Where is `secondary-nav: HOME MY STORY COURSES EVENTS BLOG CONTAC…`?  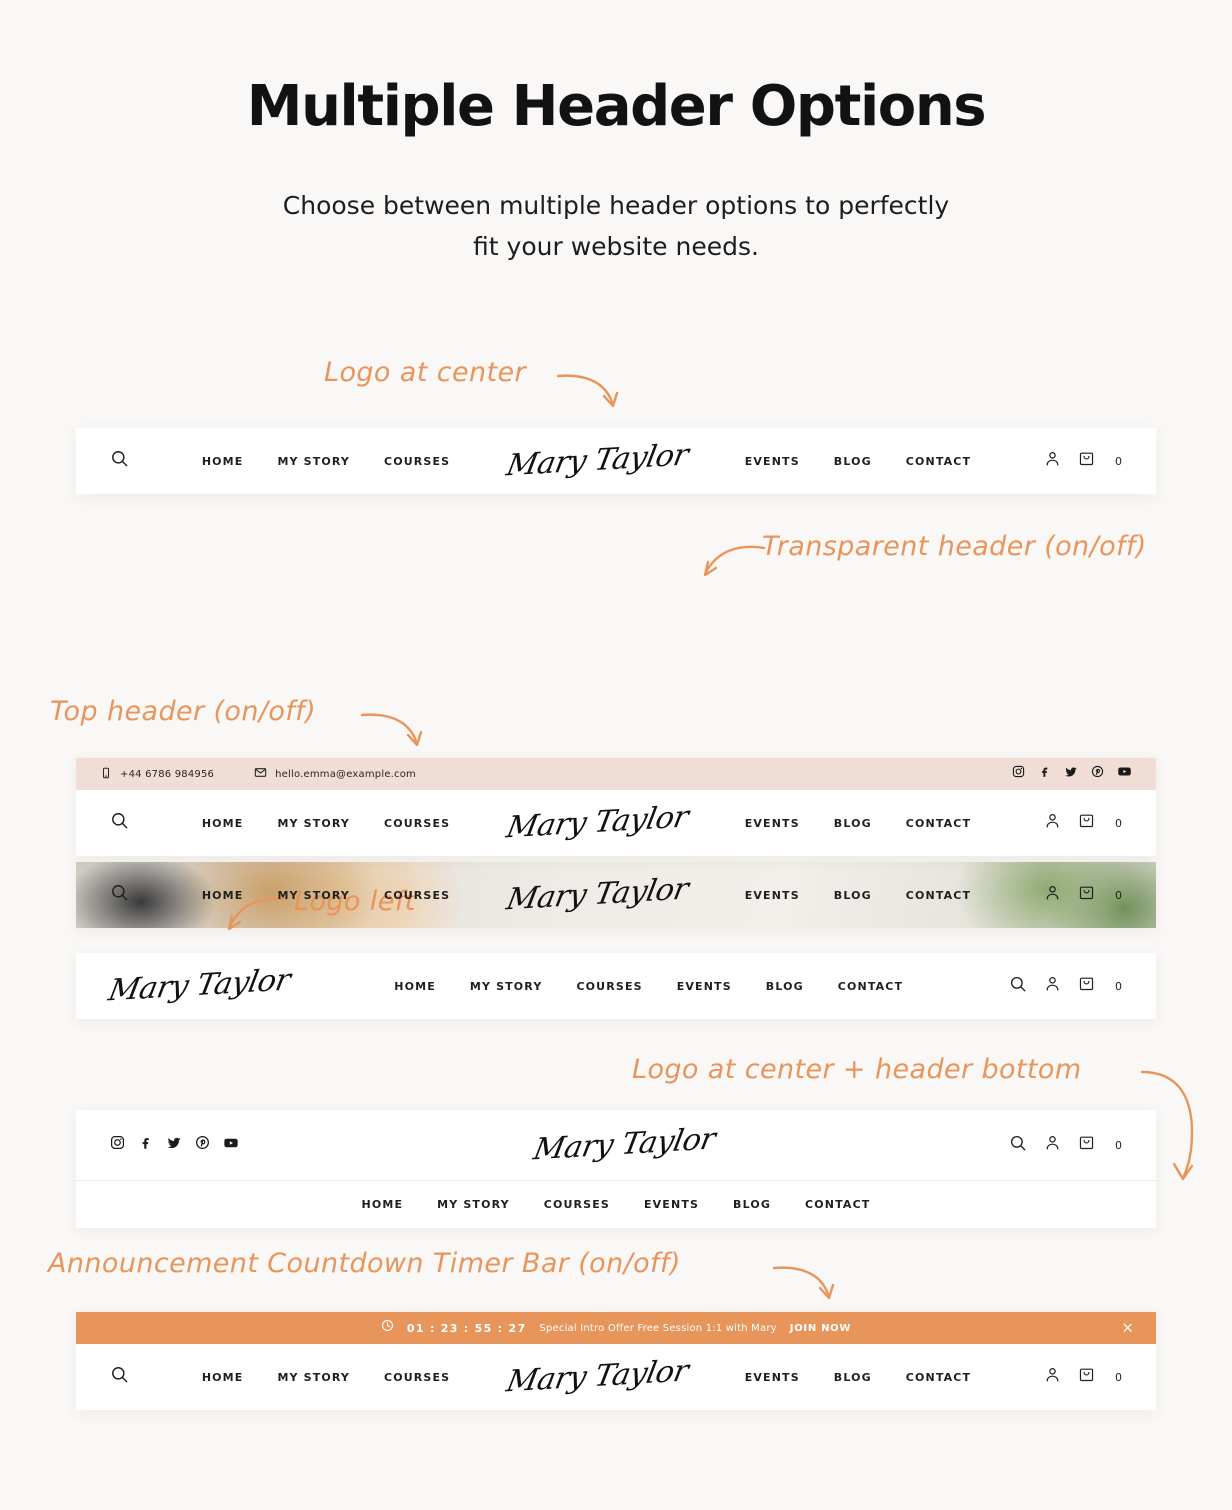
secondary-nav: HOME MY STORY COURSES EVENTS BLOG CONTAC… is located at coordinates (616, 1204).